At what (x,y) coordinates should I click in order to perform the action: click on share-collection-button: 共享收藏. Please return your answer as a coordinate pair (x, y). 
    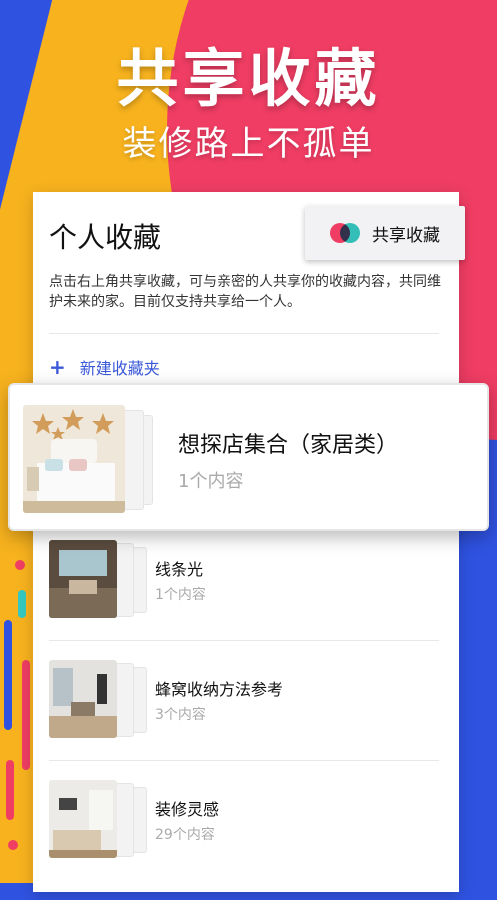
    Looking at the image, I should click on (385, 233).